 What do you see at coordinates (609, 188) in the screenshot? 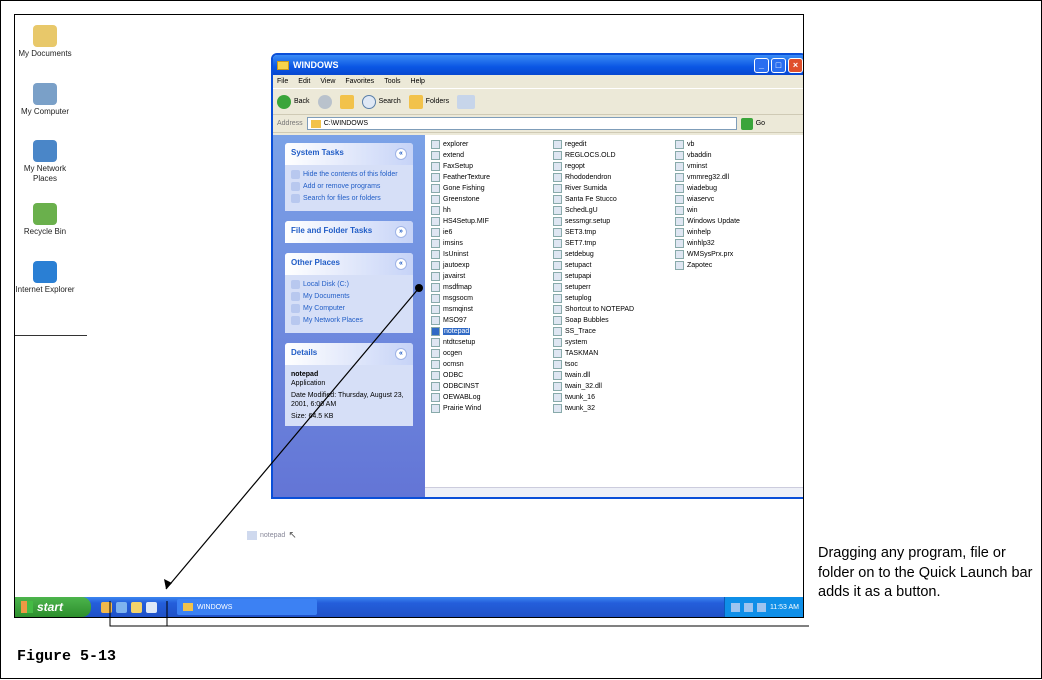
I see `file-item: River Sumida` at bounding box center [609, 188].